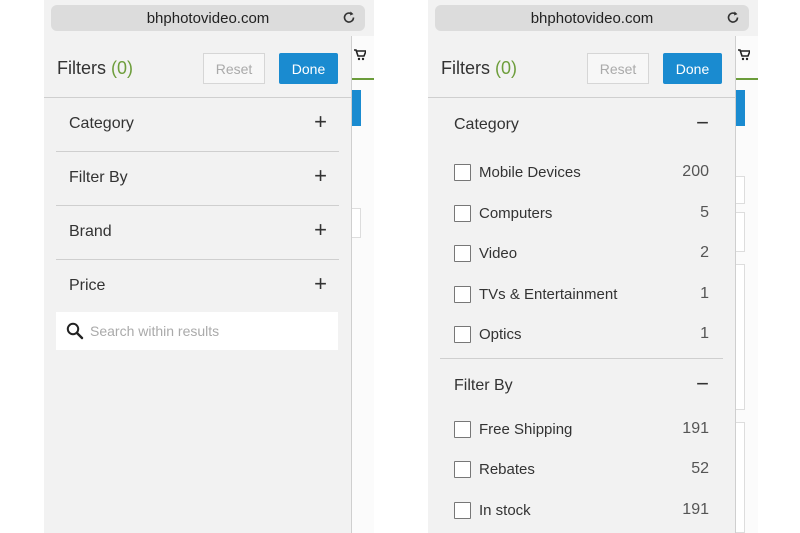 The height and width of the screenshot is (533, 800). What do you see at coordinates (87, 285) in the screenshot?
I see `section-label: Price` at bounding box center [87, 285].